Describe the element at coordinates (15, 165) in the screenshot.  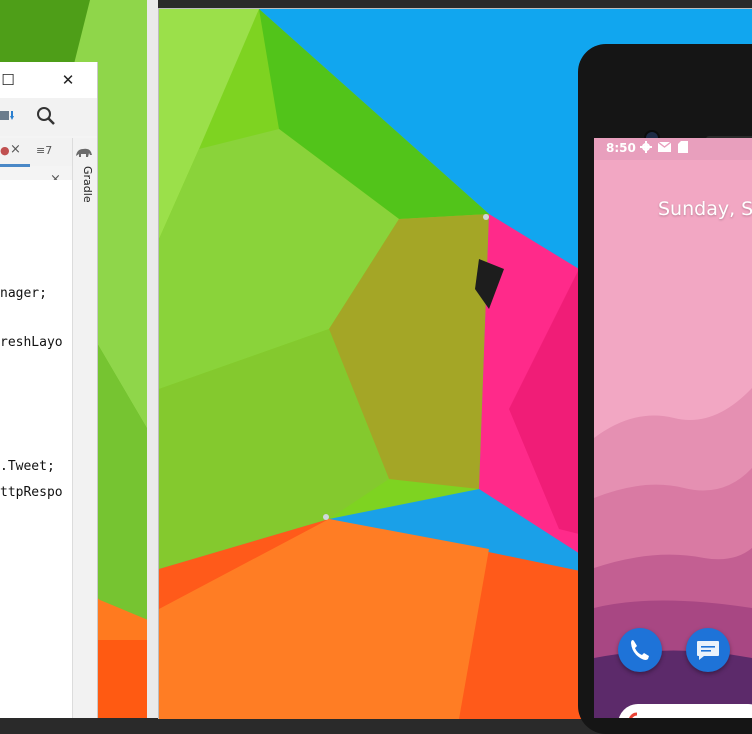
I see `active-tab-indicator` at that location.